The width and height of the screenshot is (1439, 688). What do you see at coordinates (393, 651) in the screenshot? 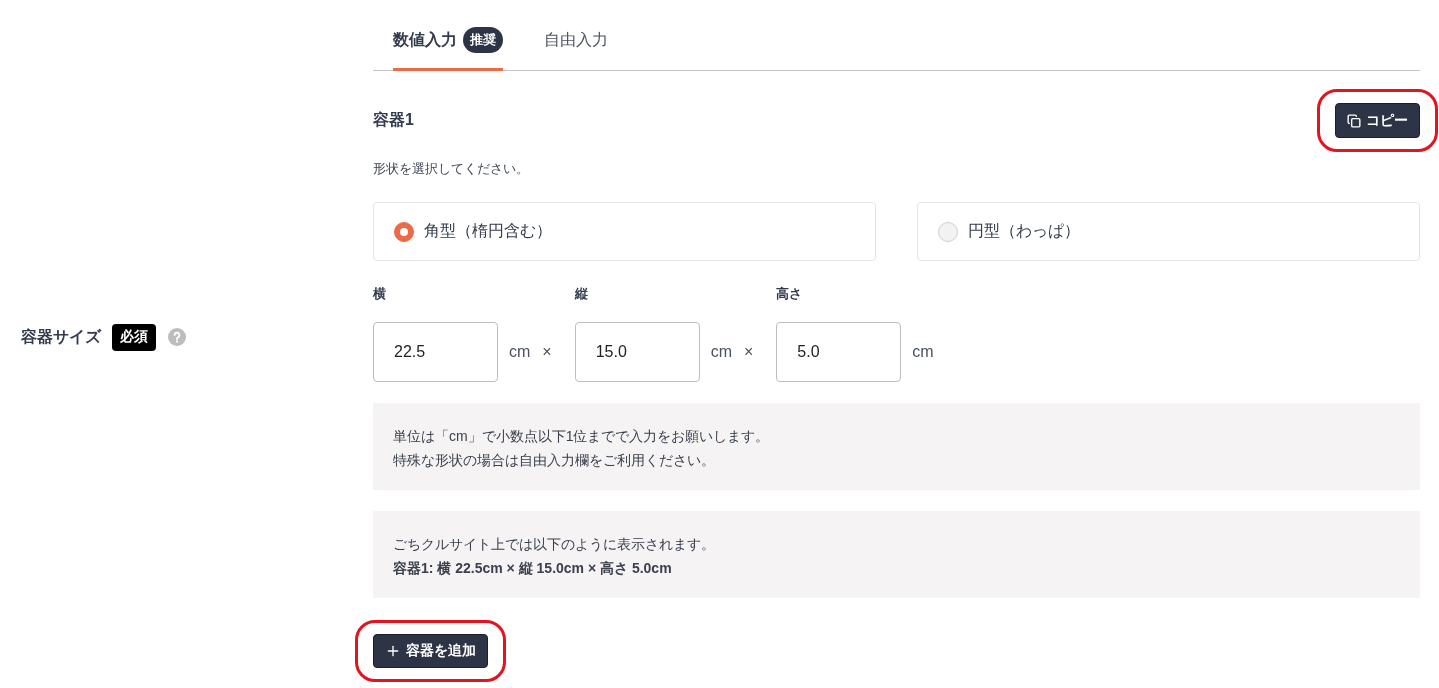
I see `plus-icon` at bounding box center [393, 651].